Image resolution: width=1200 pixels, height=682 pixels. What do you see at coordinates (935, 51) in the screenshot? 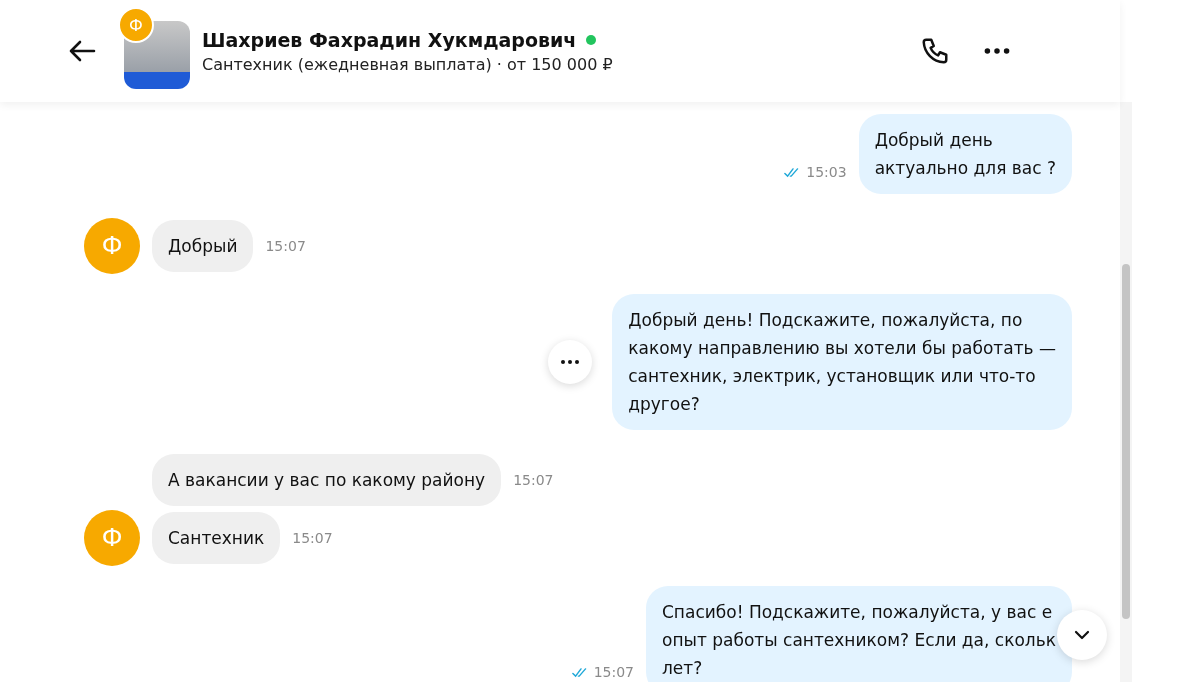
I see `phone-icon` at bounding box center [935, 51].